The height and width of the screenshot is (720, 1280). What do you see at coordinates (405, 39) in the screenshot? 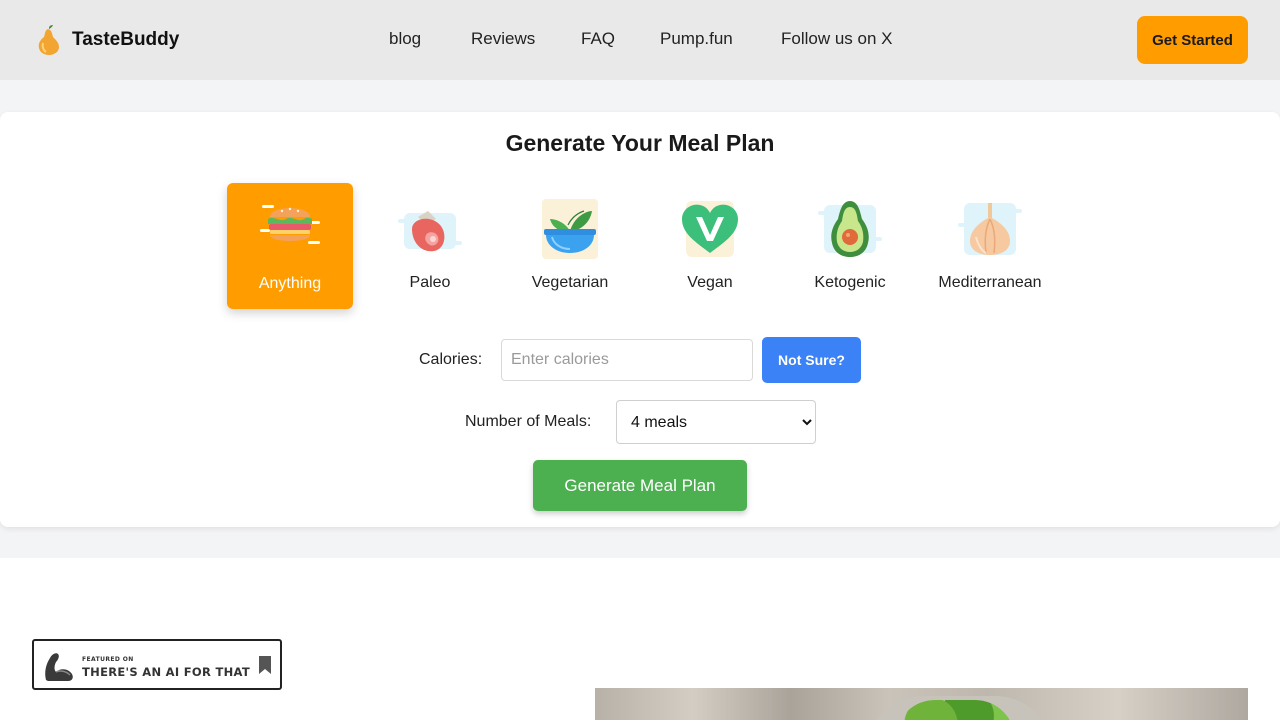
I see `nav-blog: blog` at bounding box center [405, 39].